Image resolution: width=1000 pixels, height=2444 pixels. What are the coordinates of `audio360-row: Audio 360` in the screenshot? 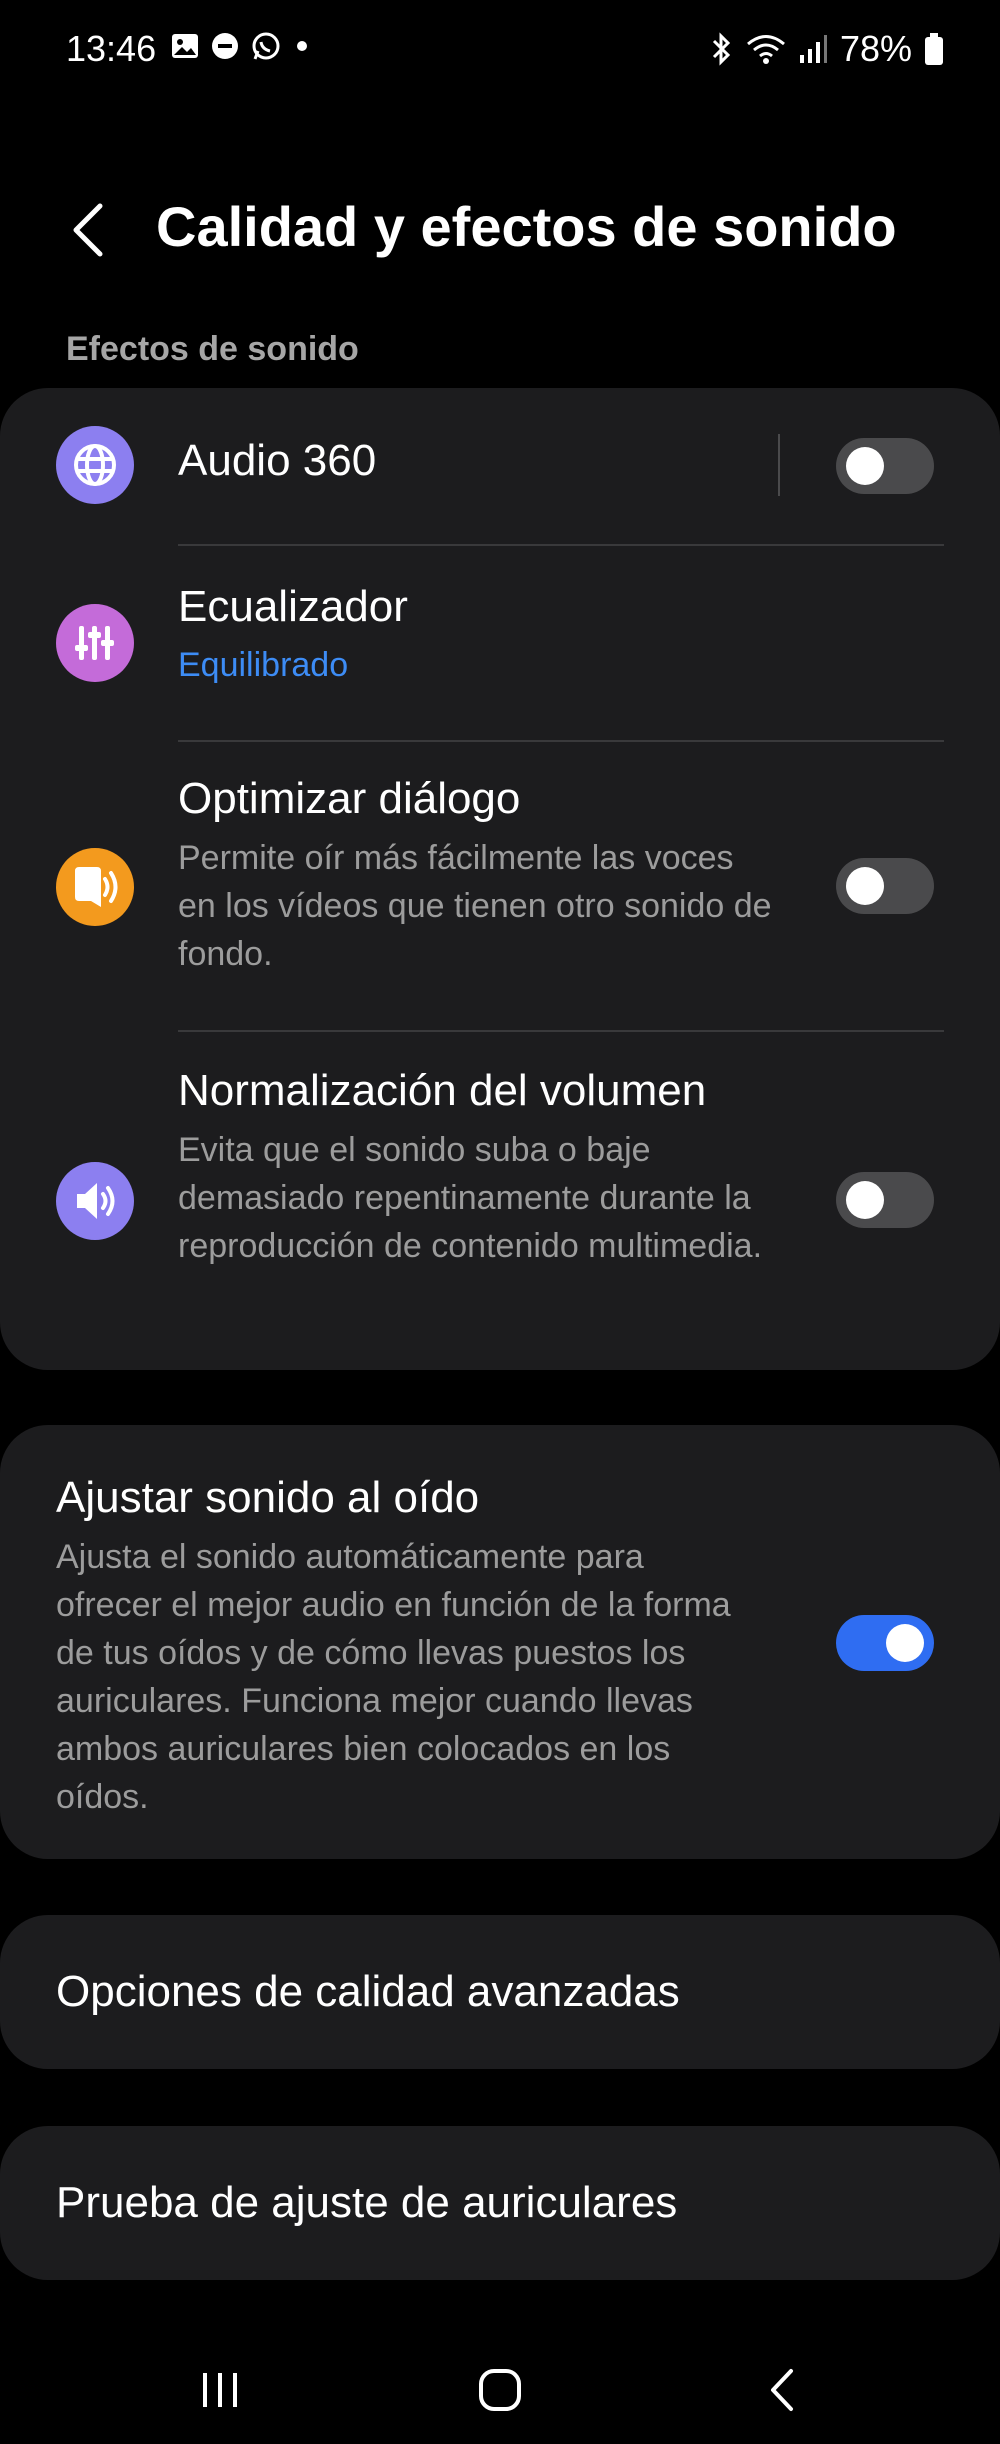 It's located at (500, 466).